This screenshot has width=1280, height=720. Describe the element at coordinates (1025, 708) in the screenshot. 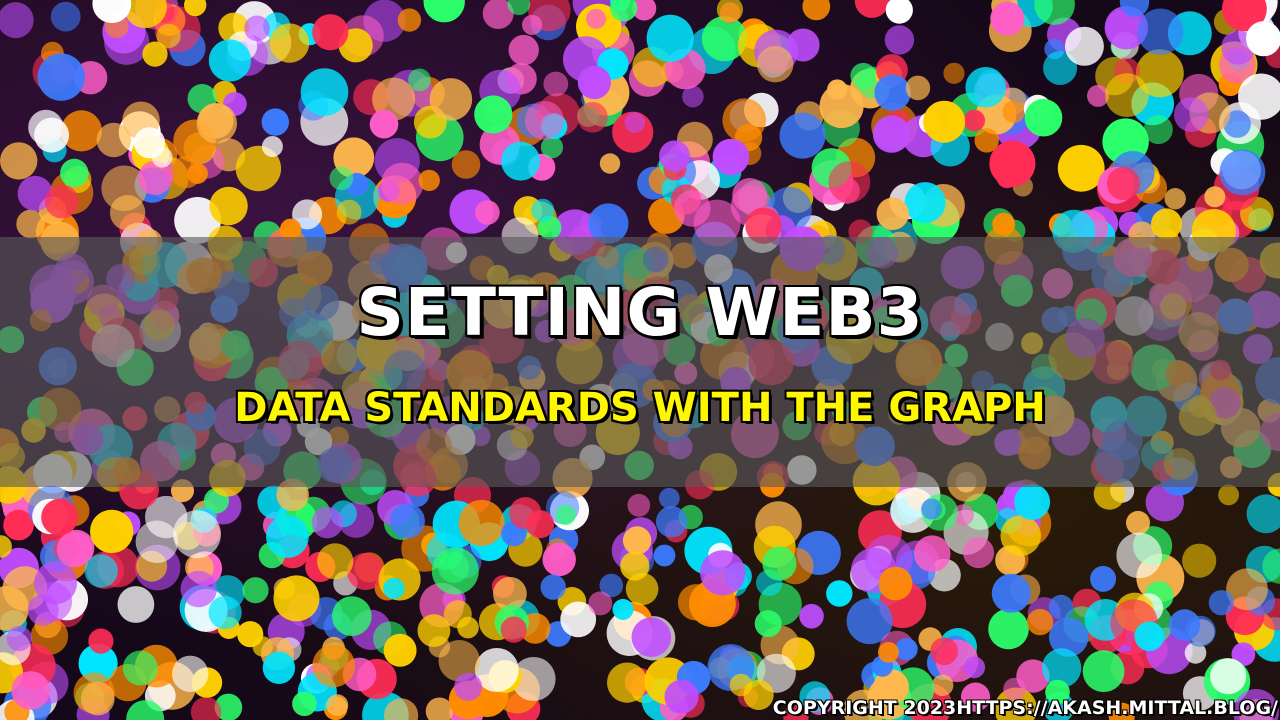

I see `copyright-text: COPYRIGHT 2023HTTPS://AKASH.MITTAL.BLOG/` at that location.